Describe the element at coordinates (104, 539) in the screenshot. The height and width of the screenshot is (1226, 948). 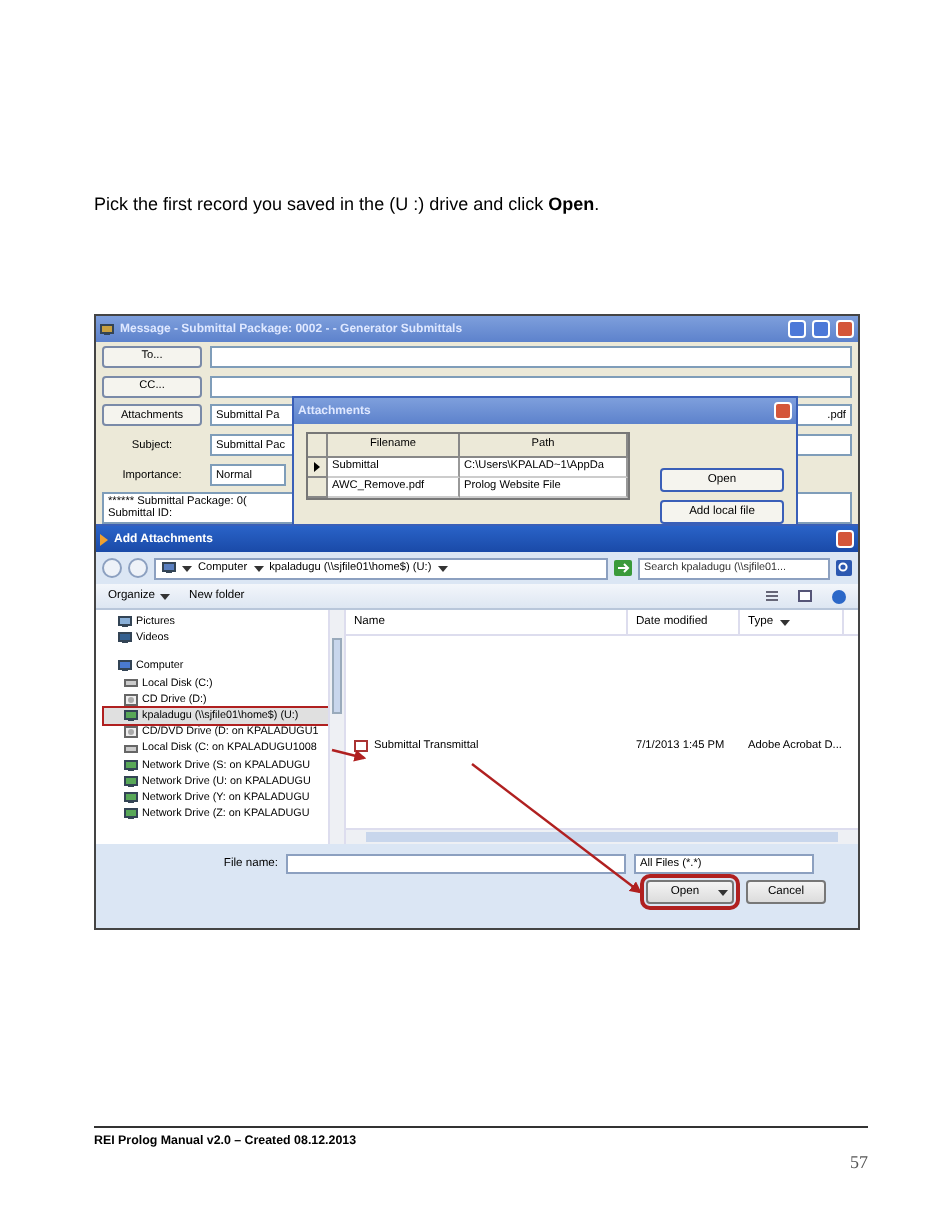
I see `triangle-icon` at that location.